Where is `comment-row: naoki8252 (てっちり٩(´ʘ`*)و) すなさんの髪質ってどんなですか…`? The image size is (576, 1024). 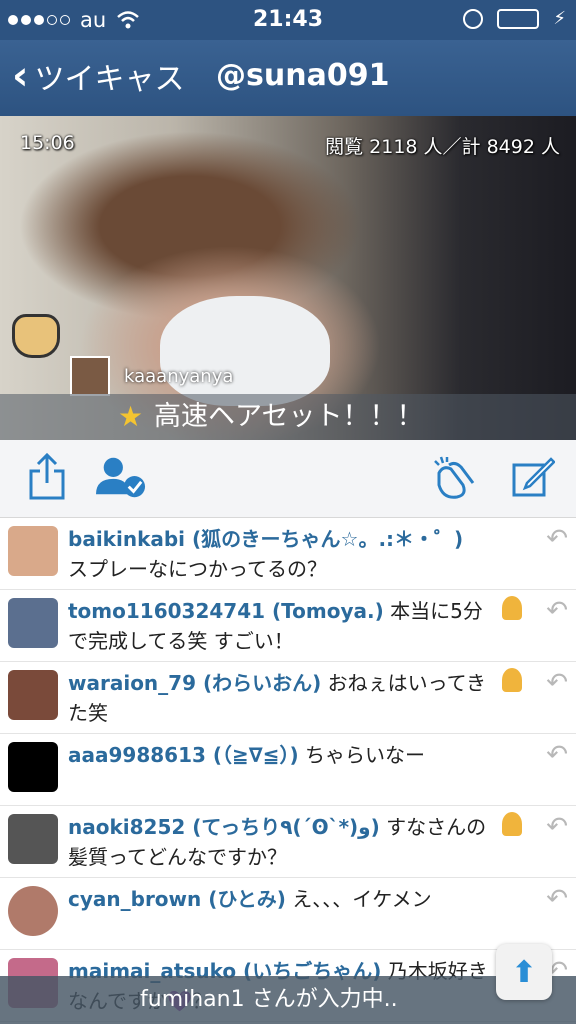
comment-row: naoki8252 (てっちり٩(´ʘ`*)و) すなさんの髪質ってどんなですか… is located at coordinates (288, 842).